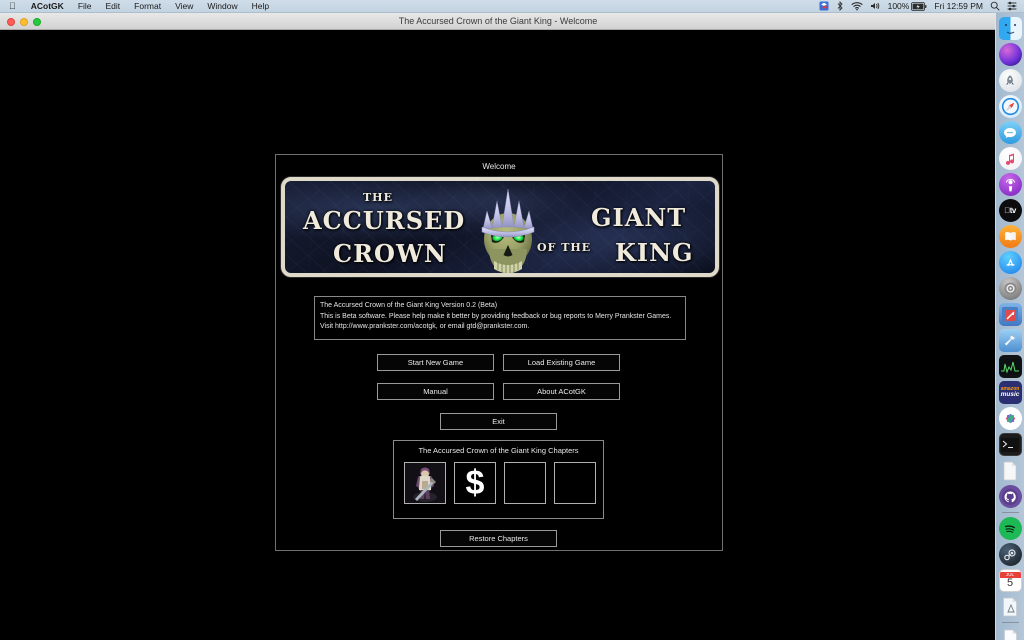  I want to click on hammer-icon, so click(1010, 339).